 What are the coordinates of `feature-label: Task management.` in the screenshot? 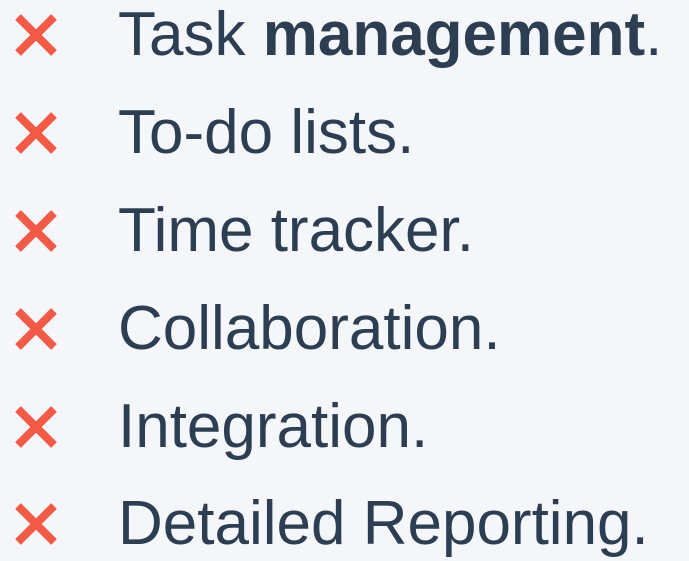 It's located at (390, 34).